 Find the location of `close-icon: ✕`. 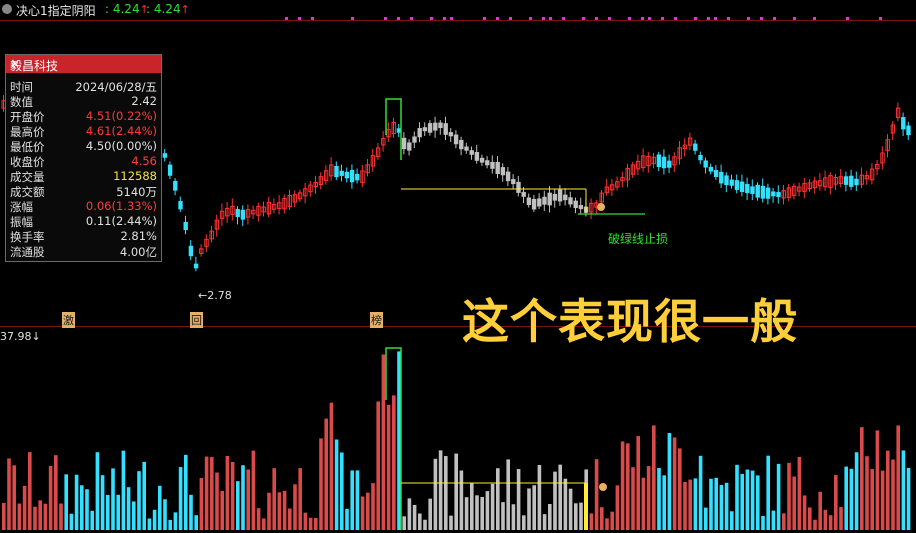

close-icon: ✕ is located at coordinates (83, 64).